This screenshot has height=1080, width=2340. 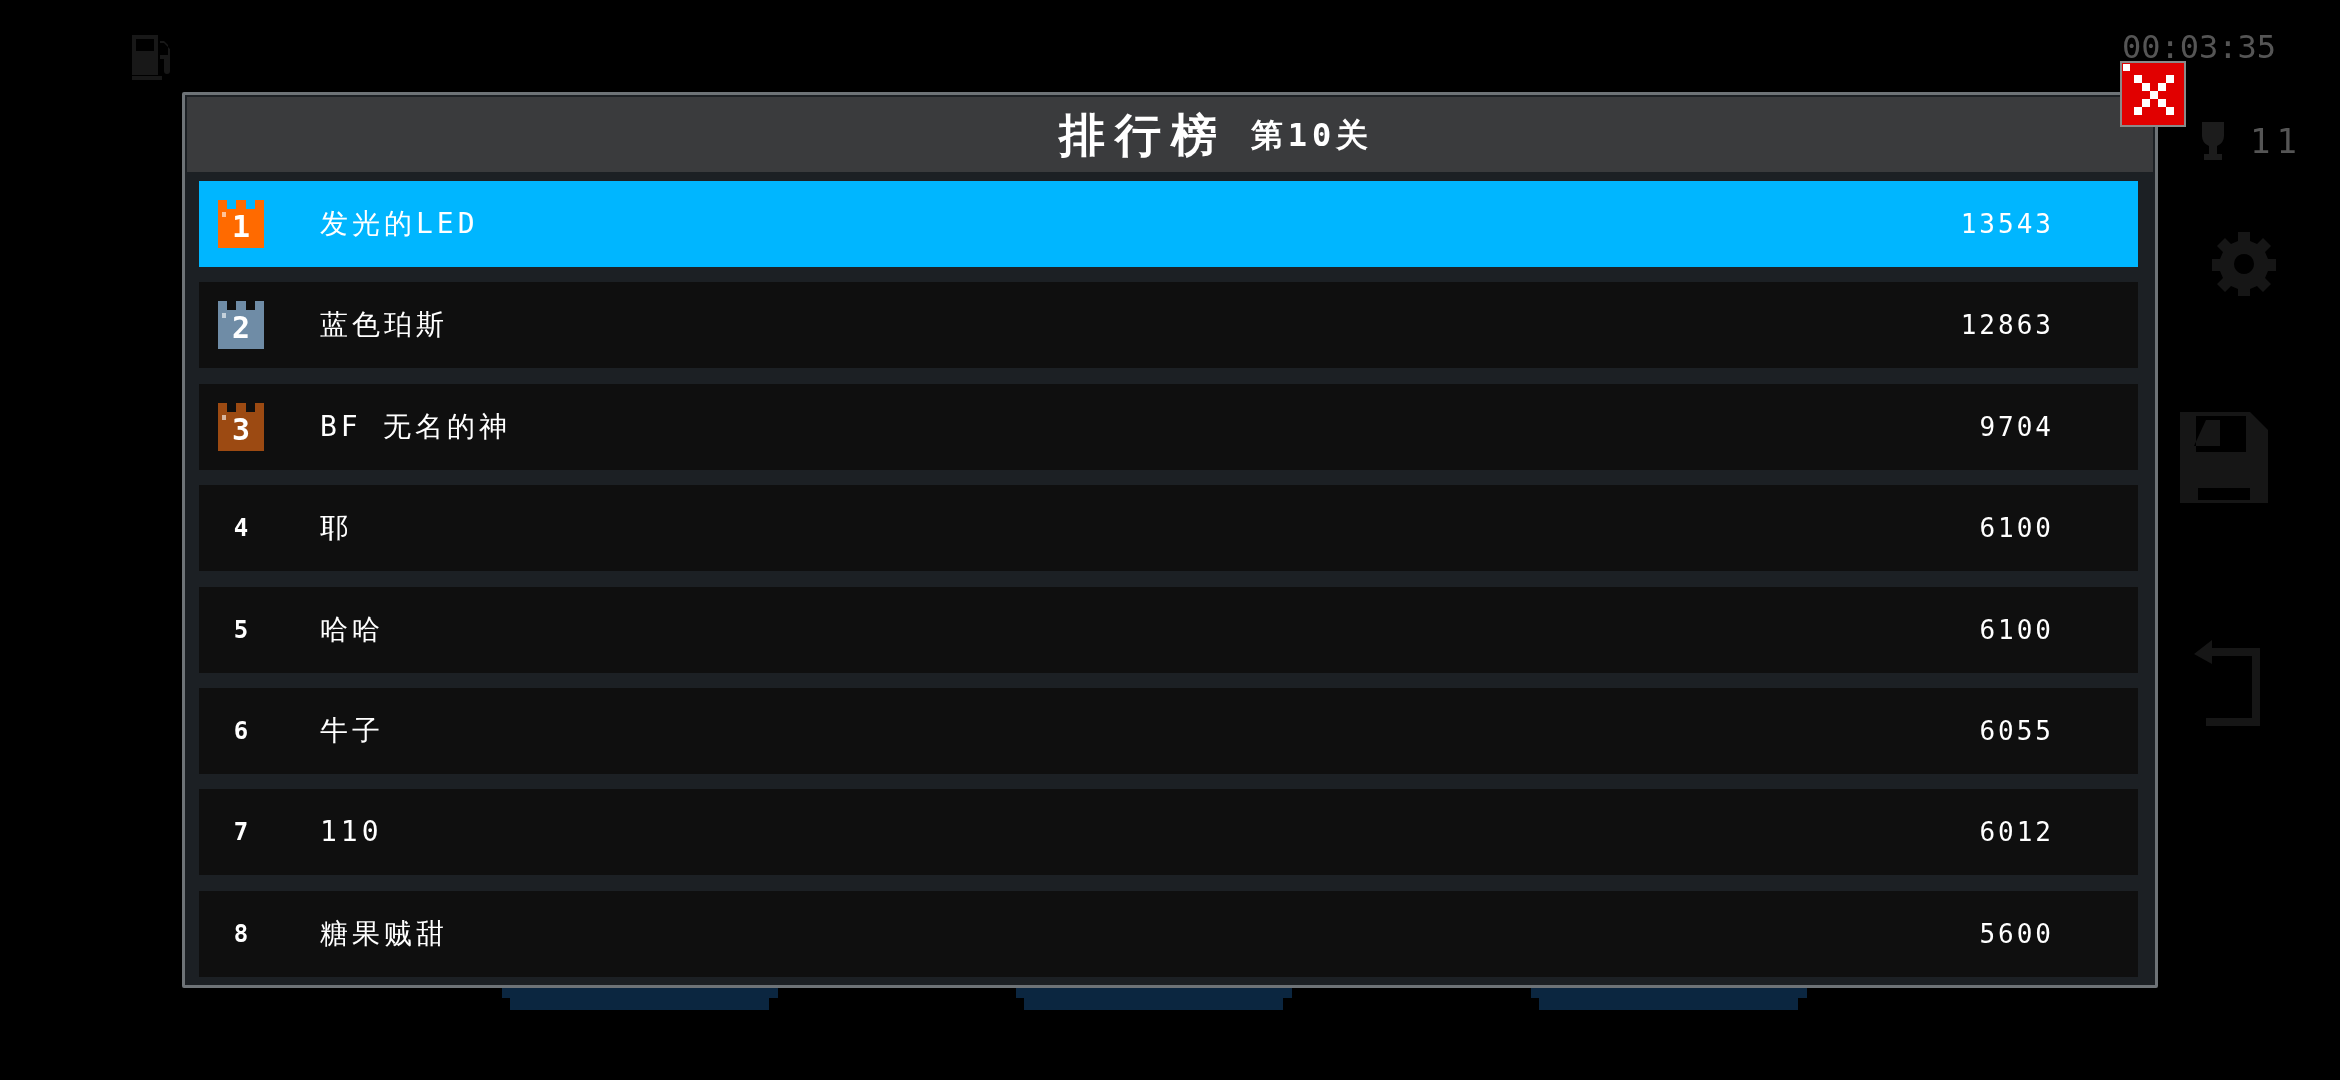 What do you see at coordinates (352, 730) in the screenshot?
I see `player-name: 牛子` at bounding box center [352, 730].